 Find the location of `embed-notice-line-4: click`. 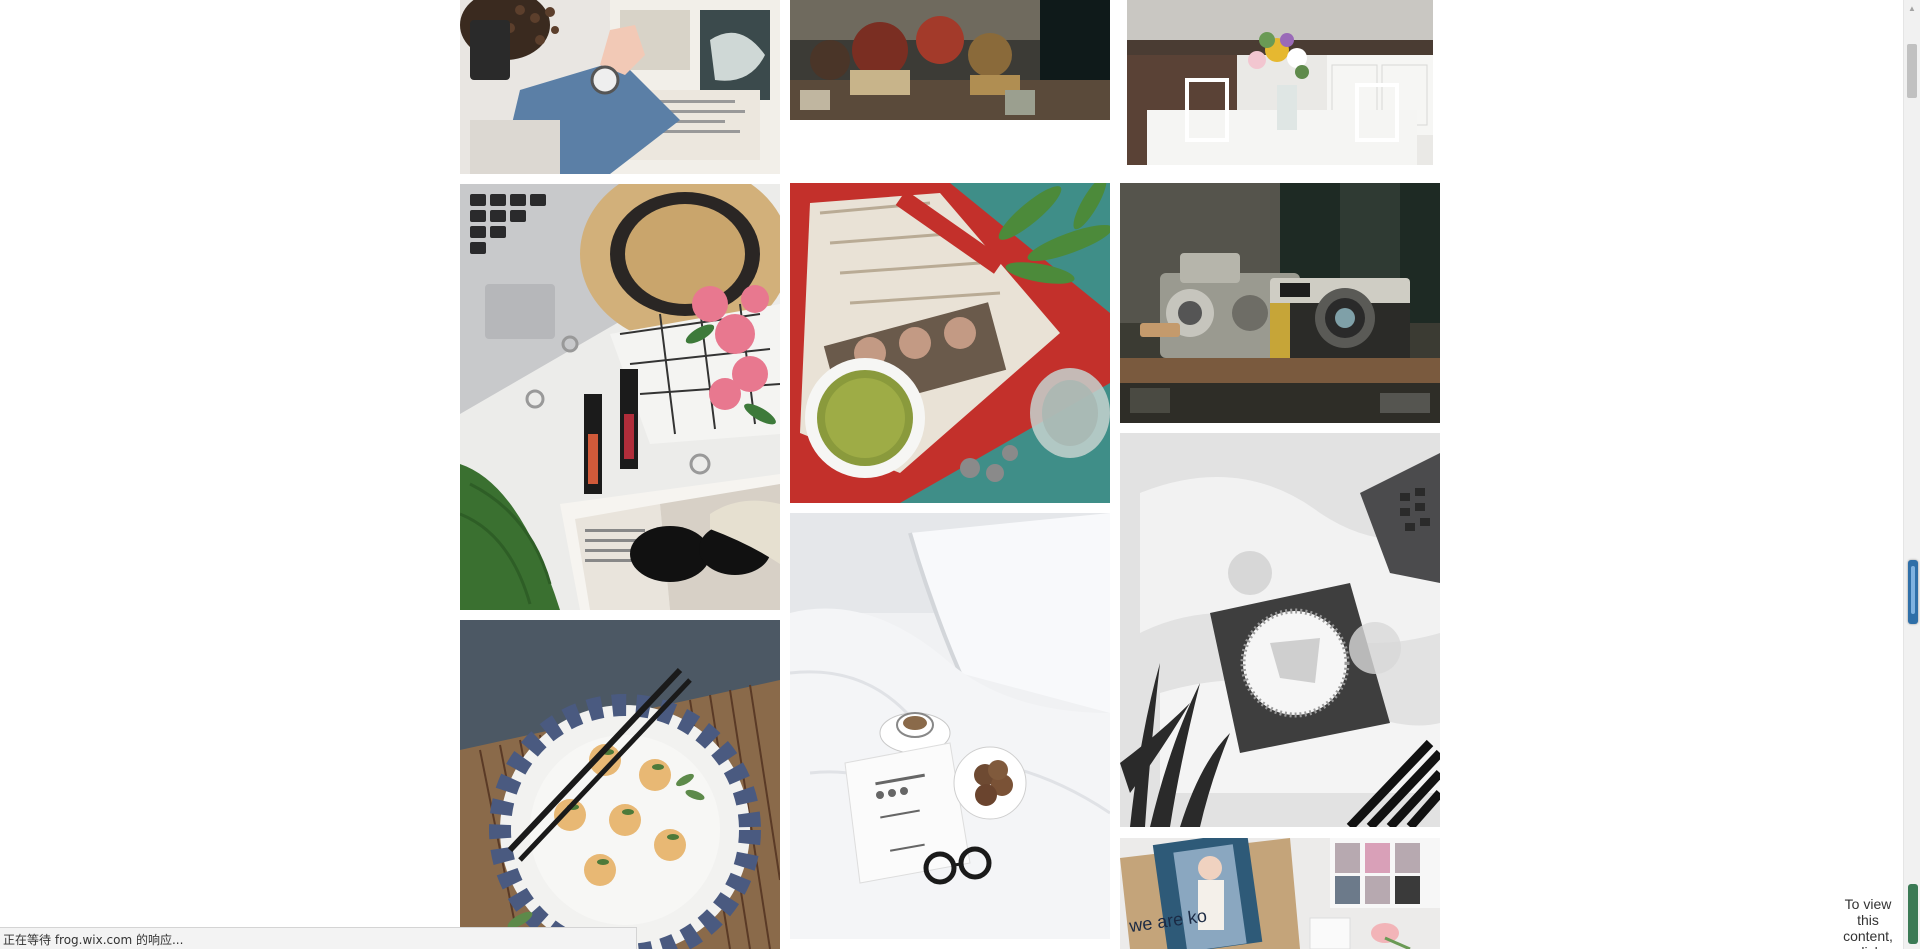

embed-notice-line-4: click is located at coordinates (1868, 946).